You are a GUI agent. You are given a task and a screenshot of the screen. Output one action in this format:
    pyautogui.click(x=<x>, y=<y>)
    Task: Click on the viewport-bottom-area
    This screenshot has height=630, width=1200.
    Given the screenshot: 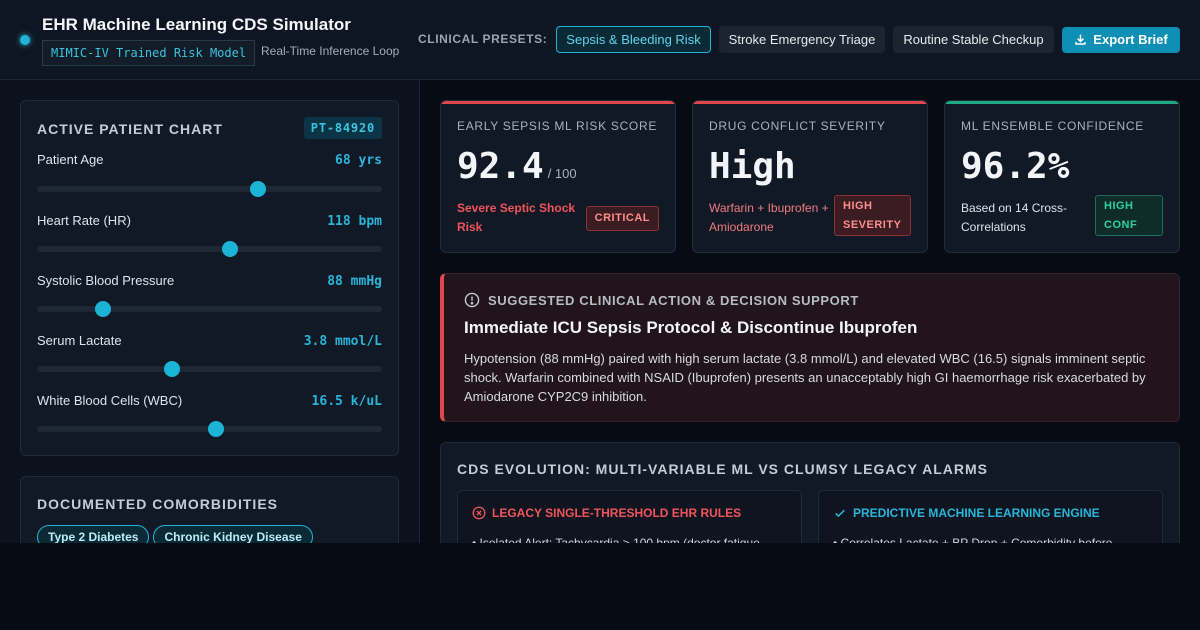 What is the action you would take?
    pyautogui.click(x=600, y=586)
    